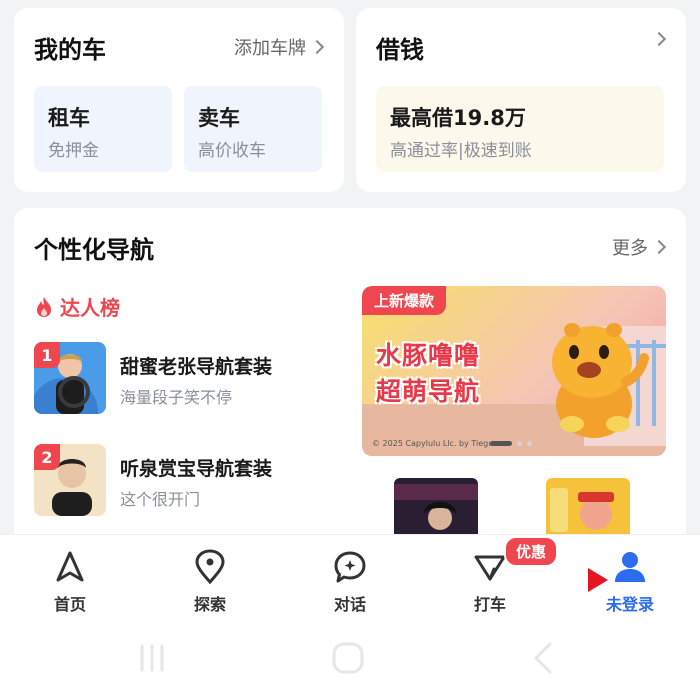 This screenshot has width=700, height=700. What do you see at coordinates (70, 50) in the screenshot?
I see `my-car-title: 我的车` at bounding box center [70, 50].